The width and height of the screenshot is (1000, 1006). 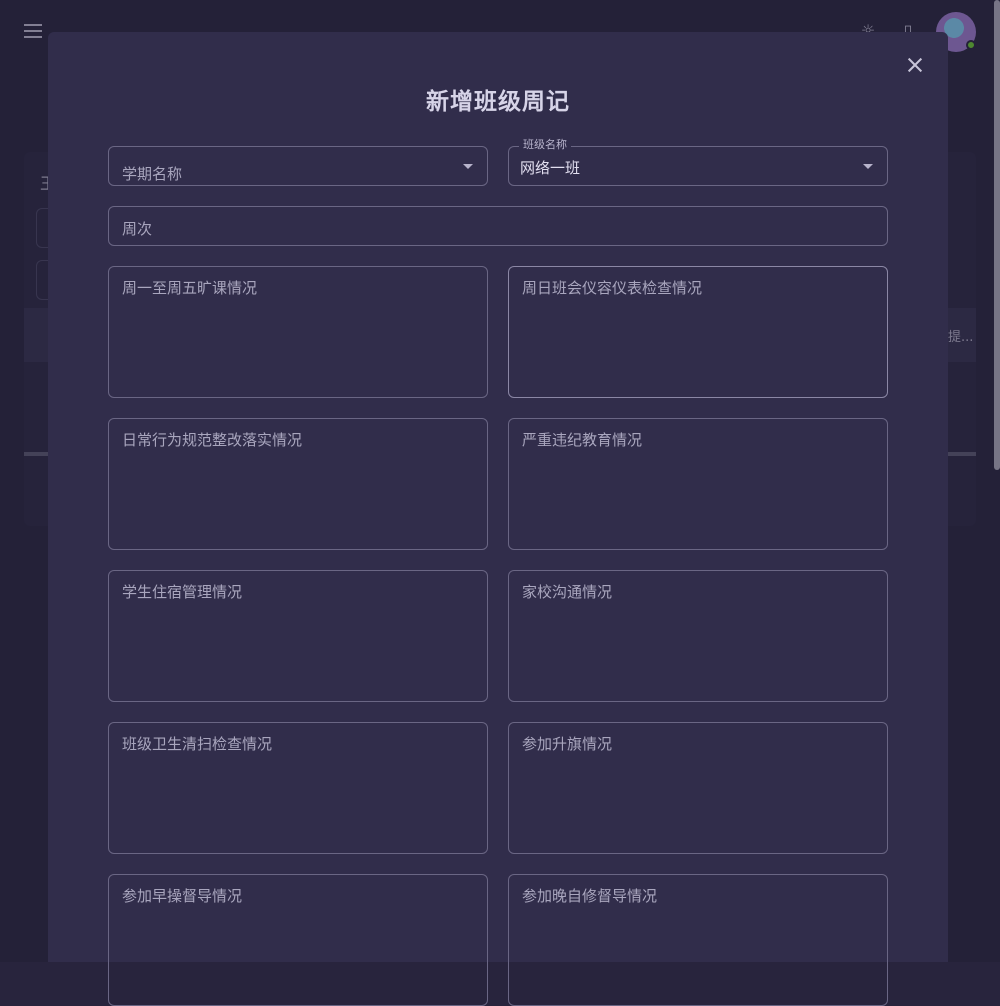 I want to click on class-name-label: 班级名称, so click(x=545, y=145).